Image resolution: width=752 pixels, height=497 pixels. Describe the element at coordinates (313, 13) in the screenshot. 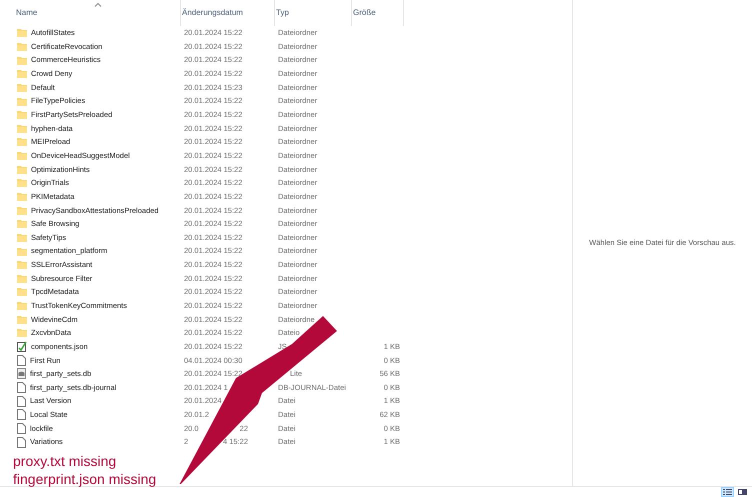

I see `column-header: Typ` at that location.